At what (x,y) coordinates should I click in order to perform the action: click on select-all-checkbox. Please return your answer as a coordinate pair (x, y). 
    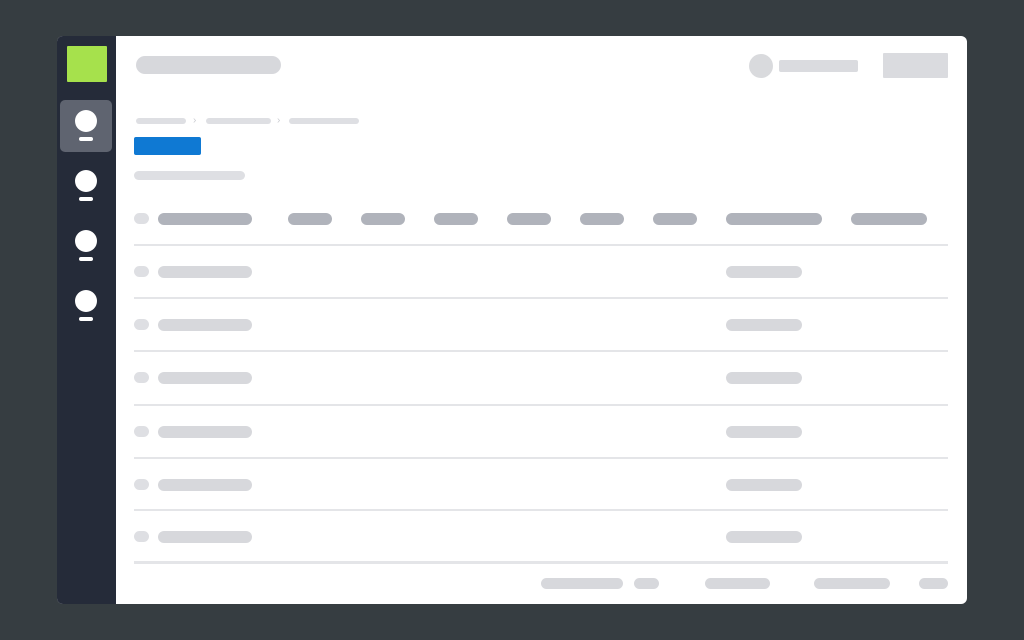
    Looking at the image, I should click on (141, 218).